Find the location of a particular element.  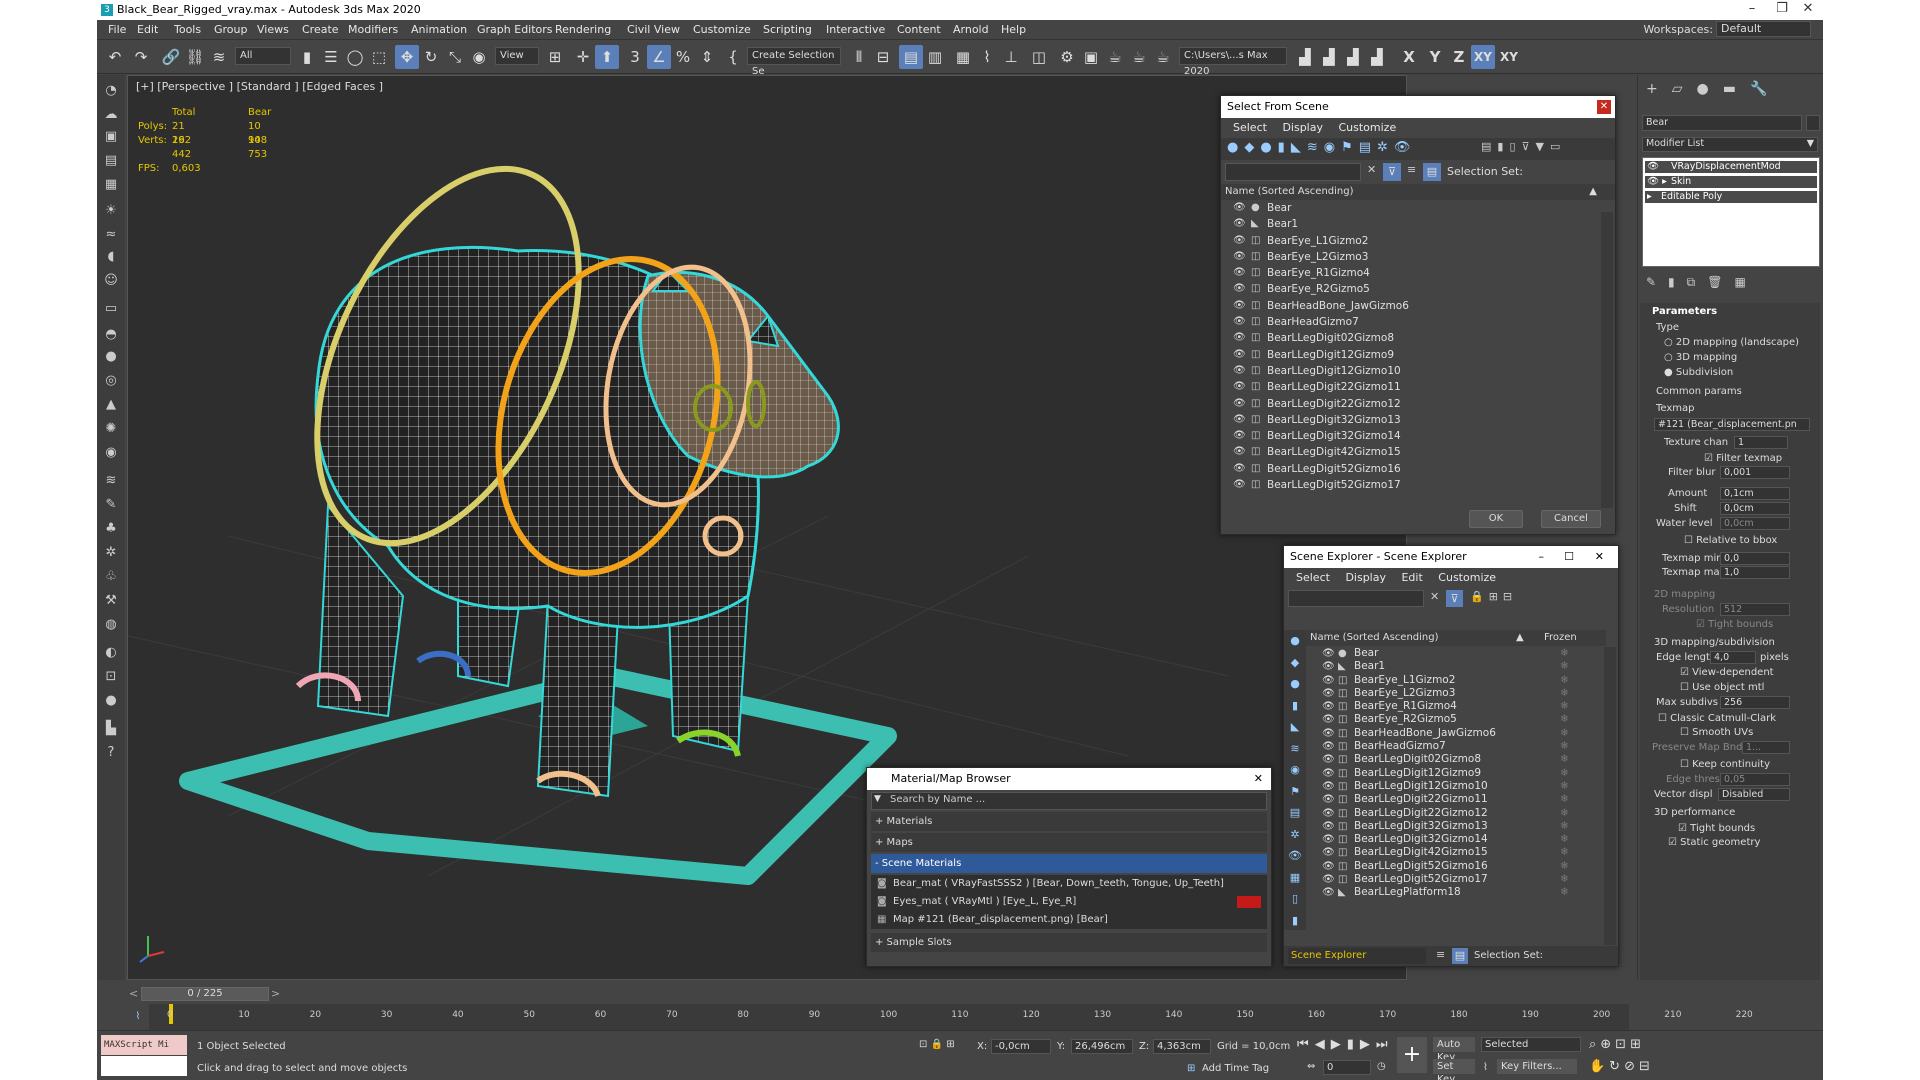

texmap-min-field: 0,0 is located at coordinates (1755, 558).